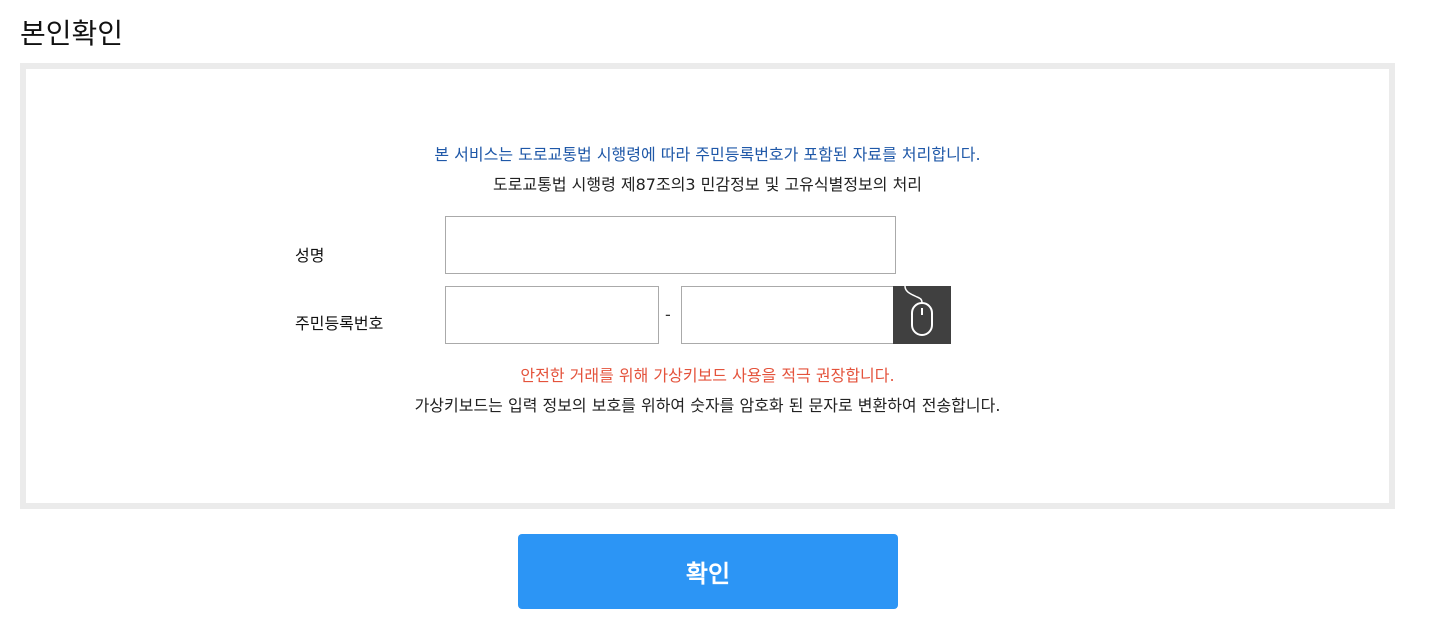  What do you see at coordinates (788, 315) in the screenshot?
I see `rrn-back-input` at bounding box center [788, 315].